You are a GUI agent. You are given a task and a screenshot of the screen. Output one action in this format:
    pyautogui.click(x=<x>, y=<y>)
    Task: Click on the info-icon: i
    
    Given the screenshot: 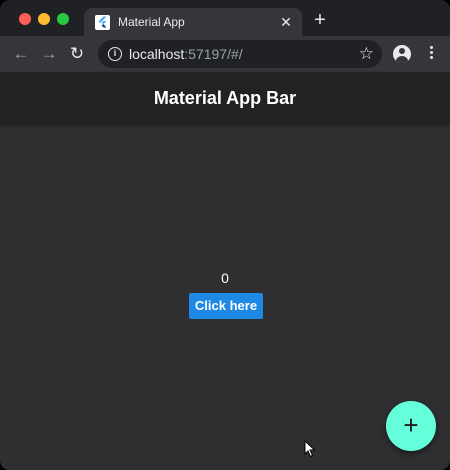 What is the action you would take?
    pyautogui.click(x=115, y=54)
    